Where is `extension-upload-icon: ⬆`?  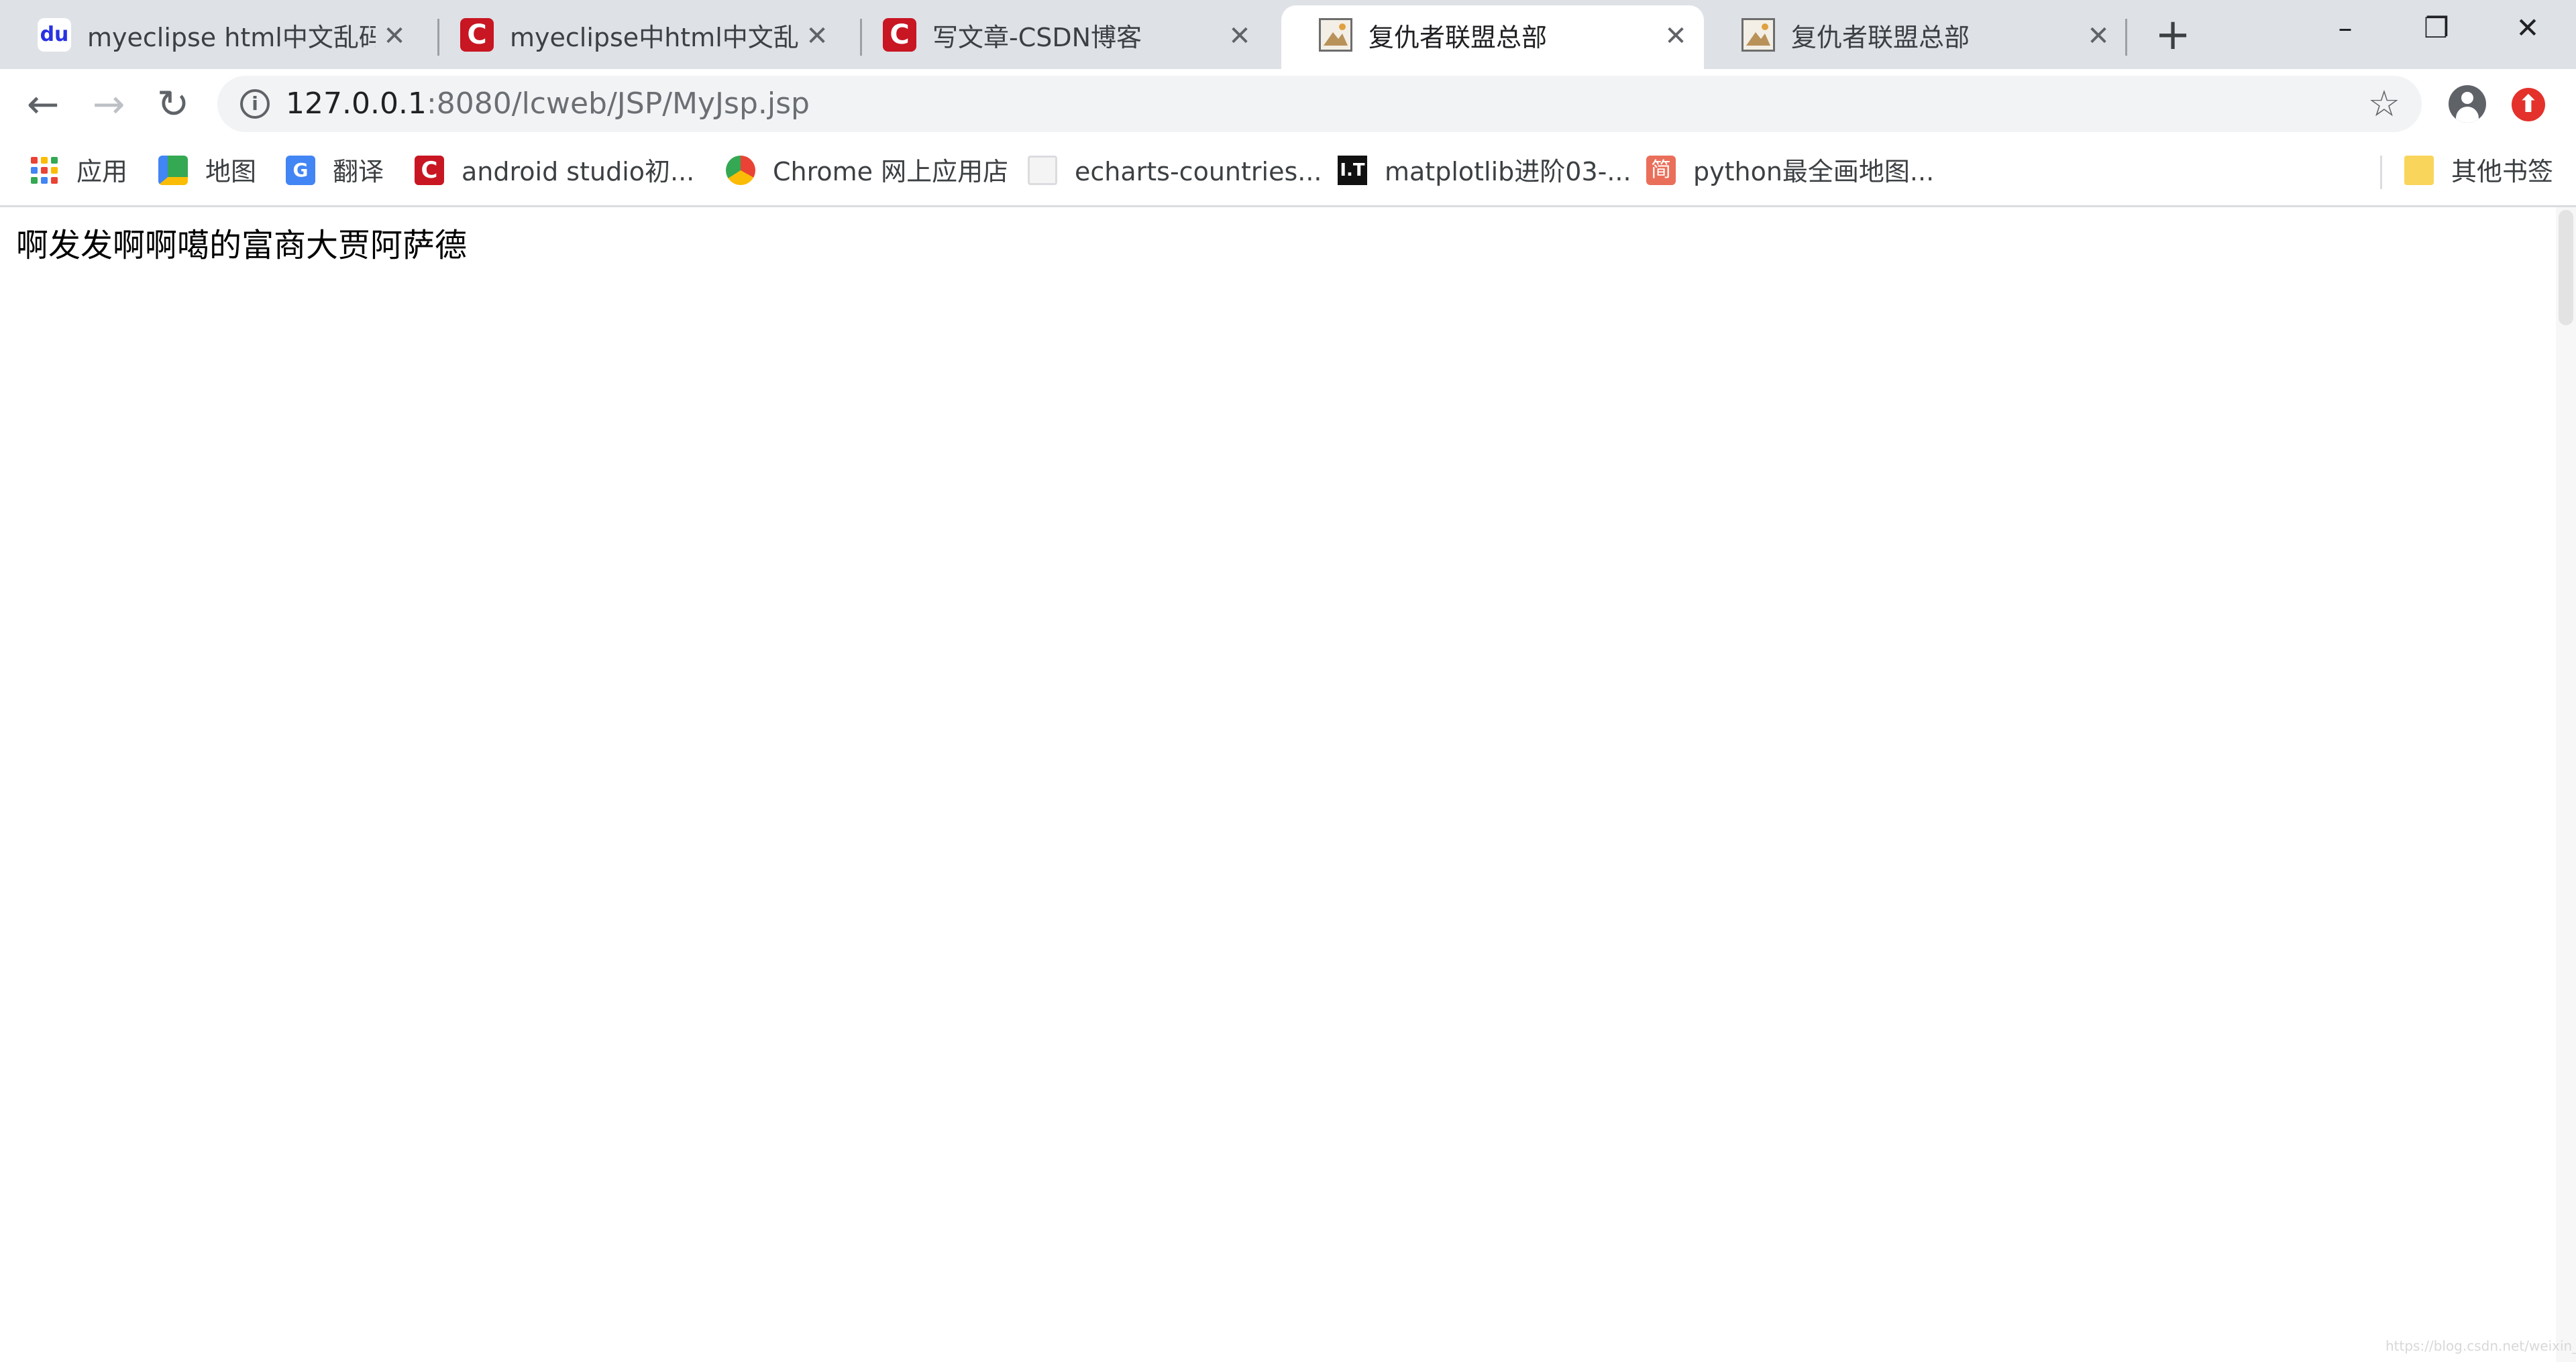
extension-upload-icon: ⬆ is located at coordinates (2528, 104).